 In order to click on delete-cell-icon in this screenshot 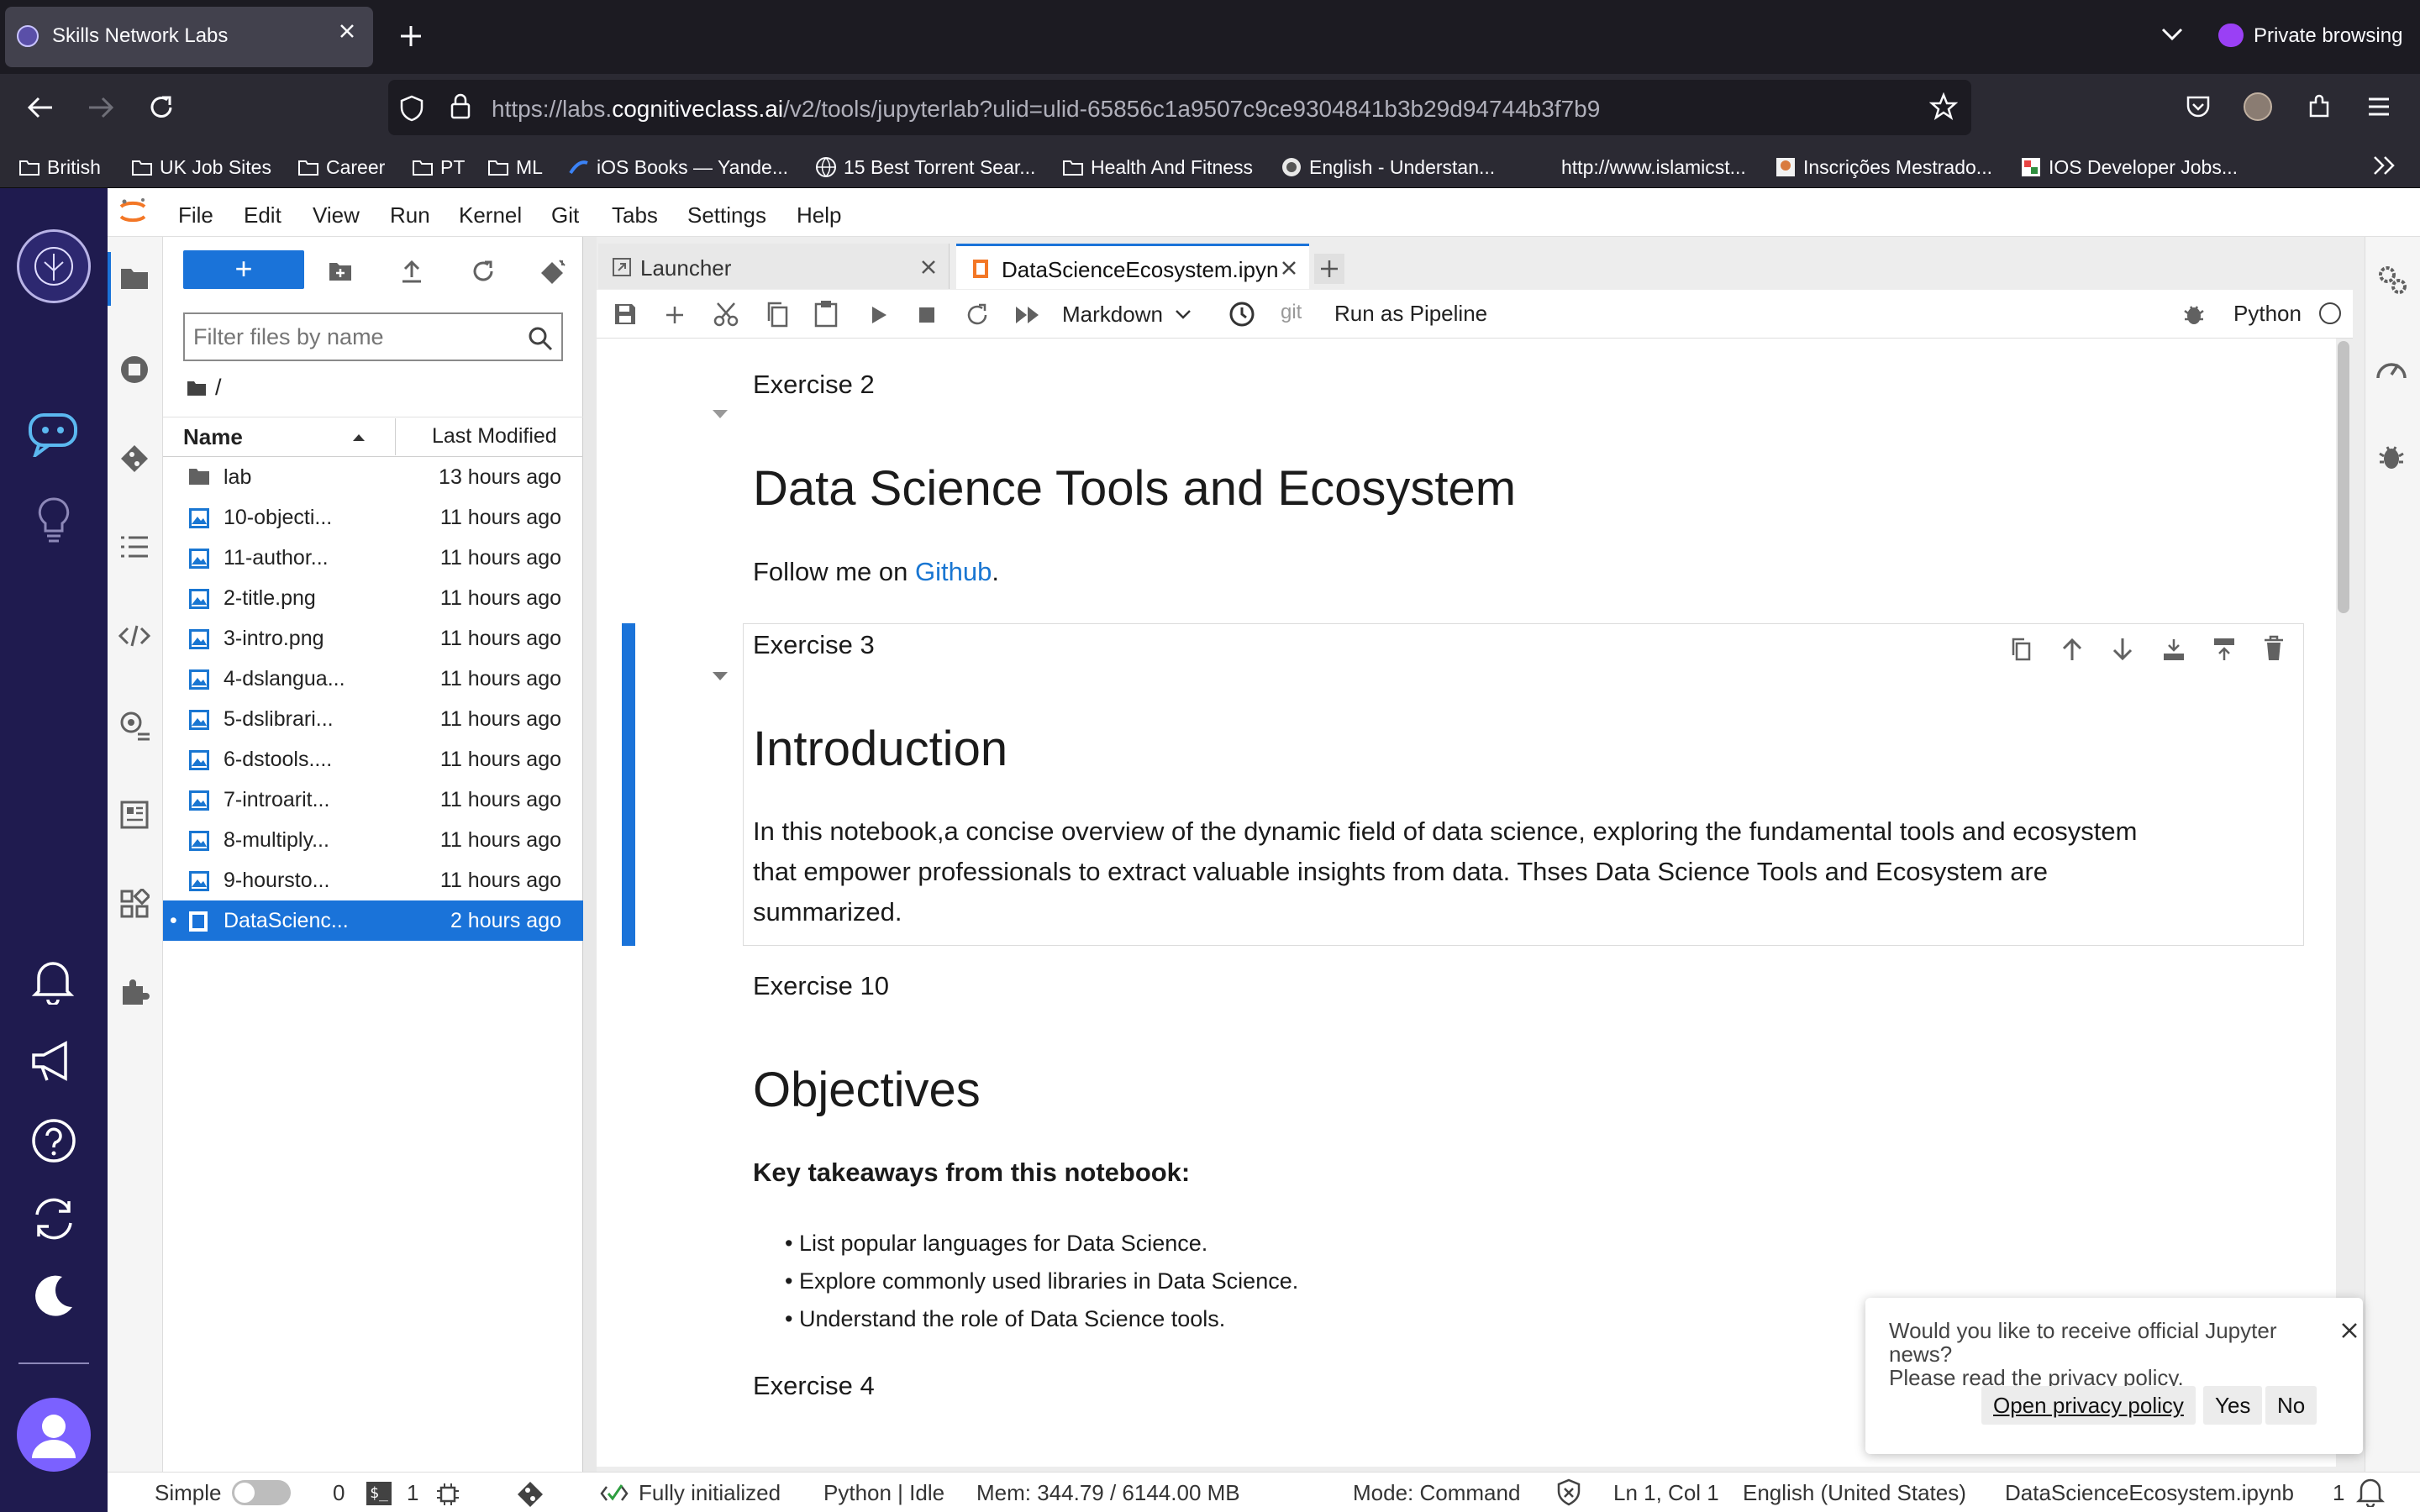, I will do `click(2274, 648)`.